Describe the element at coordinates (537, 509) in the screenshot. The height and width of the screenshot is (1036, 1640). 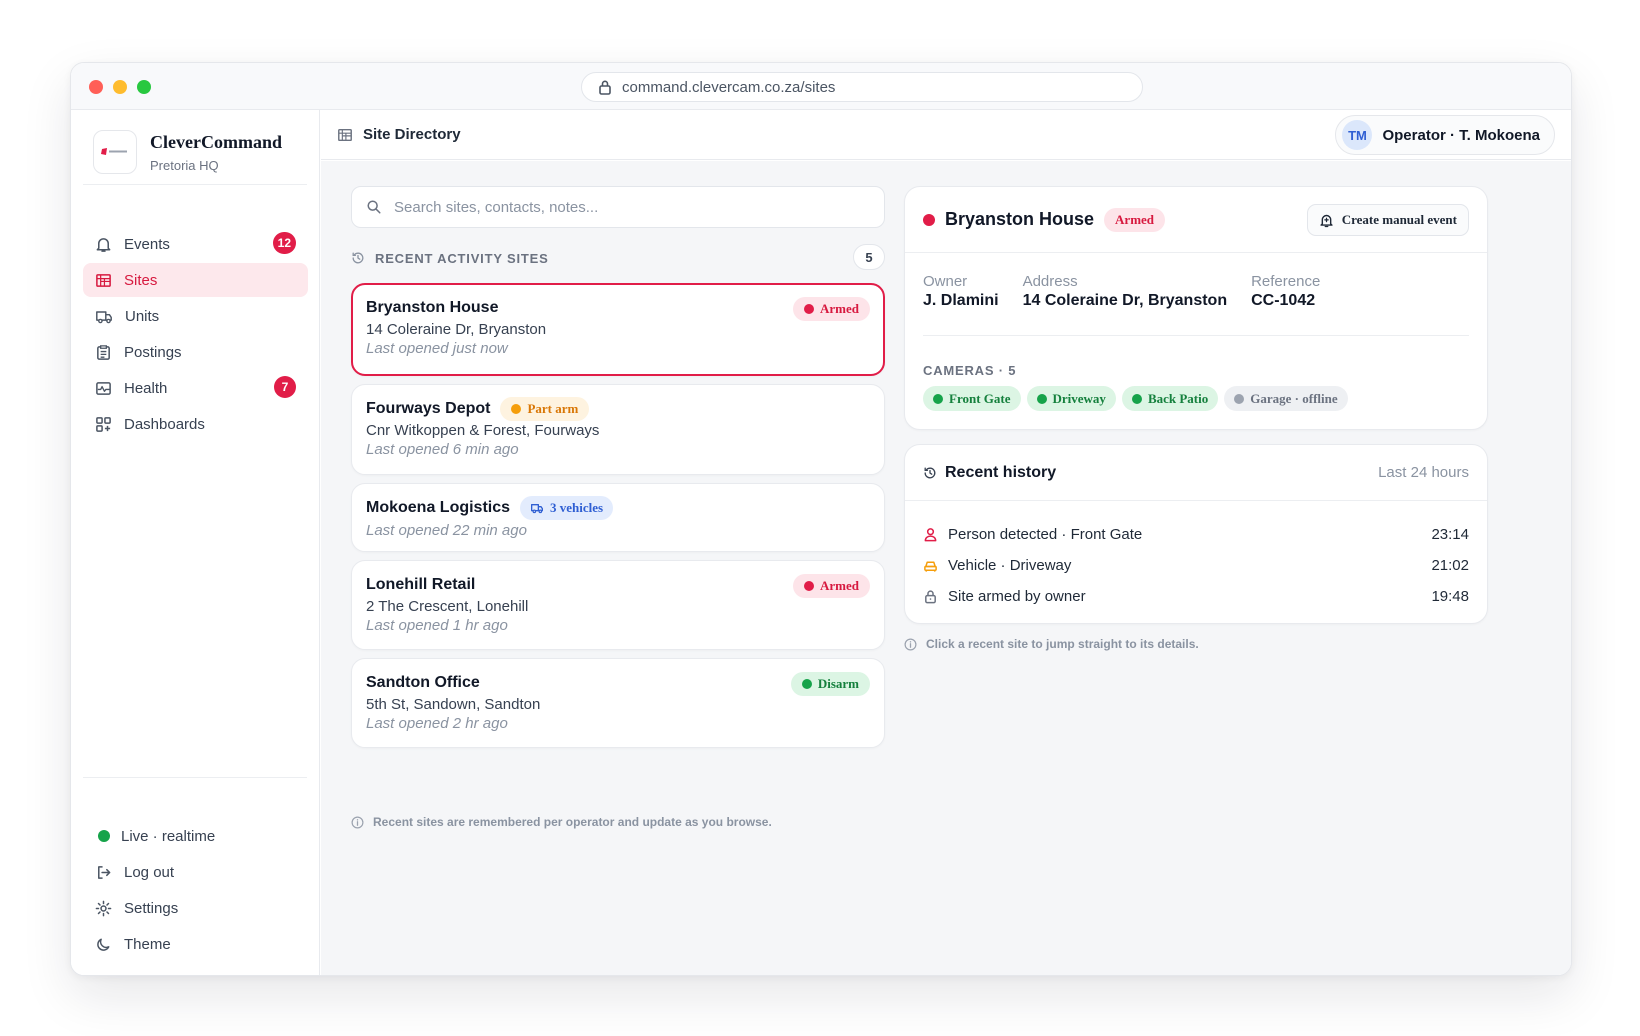
I see `truck-icon` at that location.